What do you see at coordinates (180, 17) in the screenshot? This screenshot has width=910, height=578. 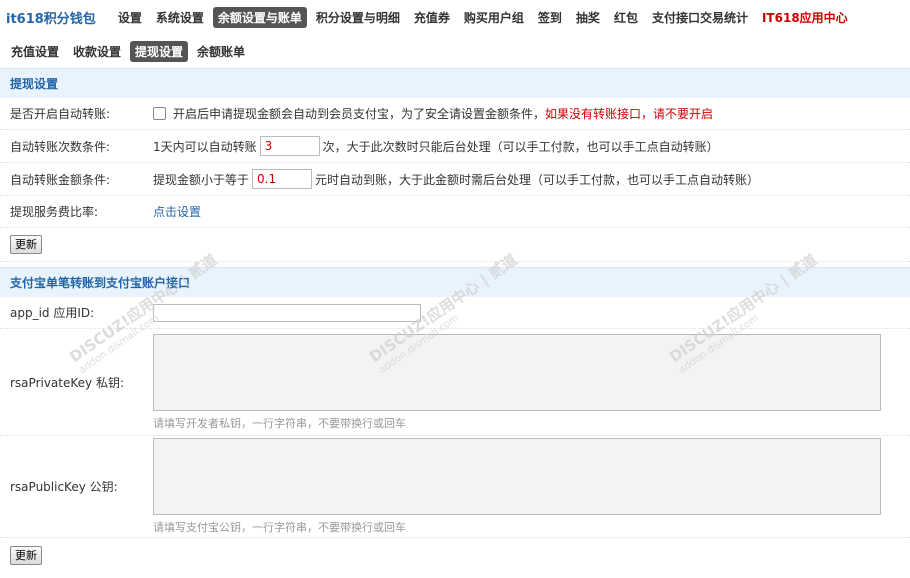 I see `nav-item: 系统设置` at bounding box center [180, 17].